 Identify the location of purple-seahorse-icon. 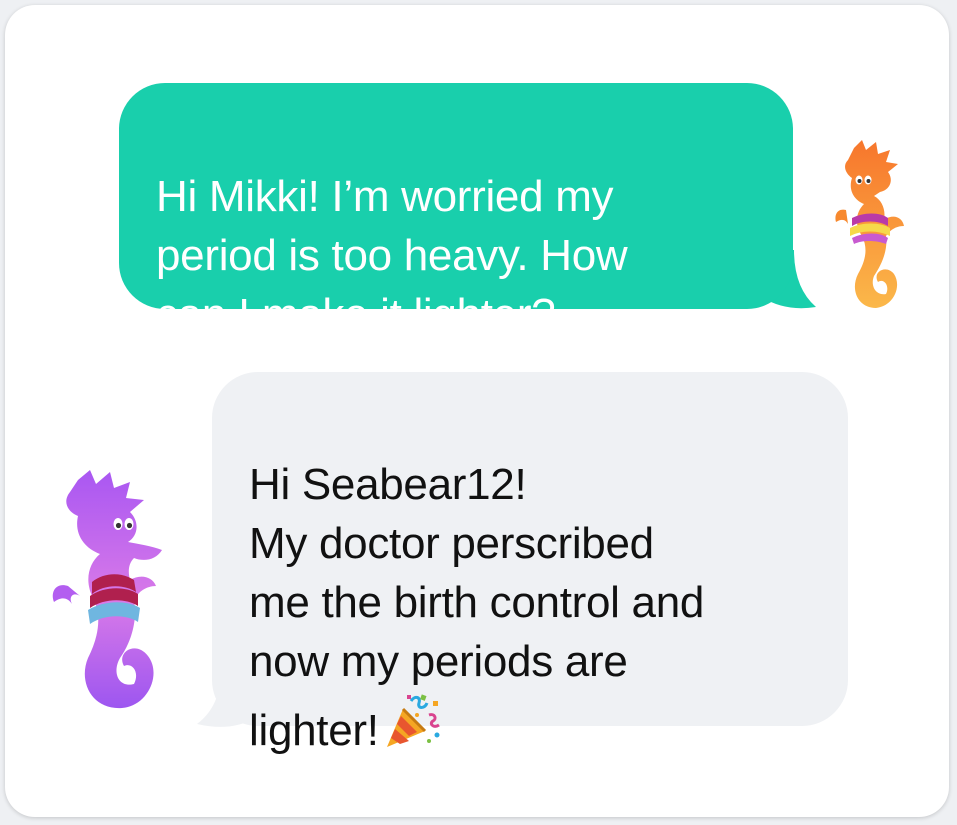
(107, 589).